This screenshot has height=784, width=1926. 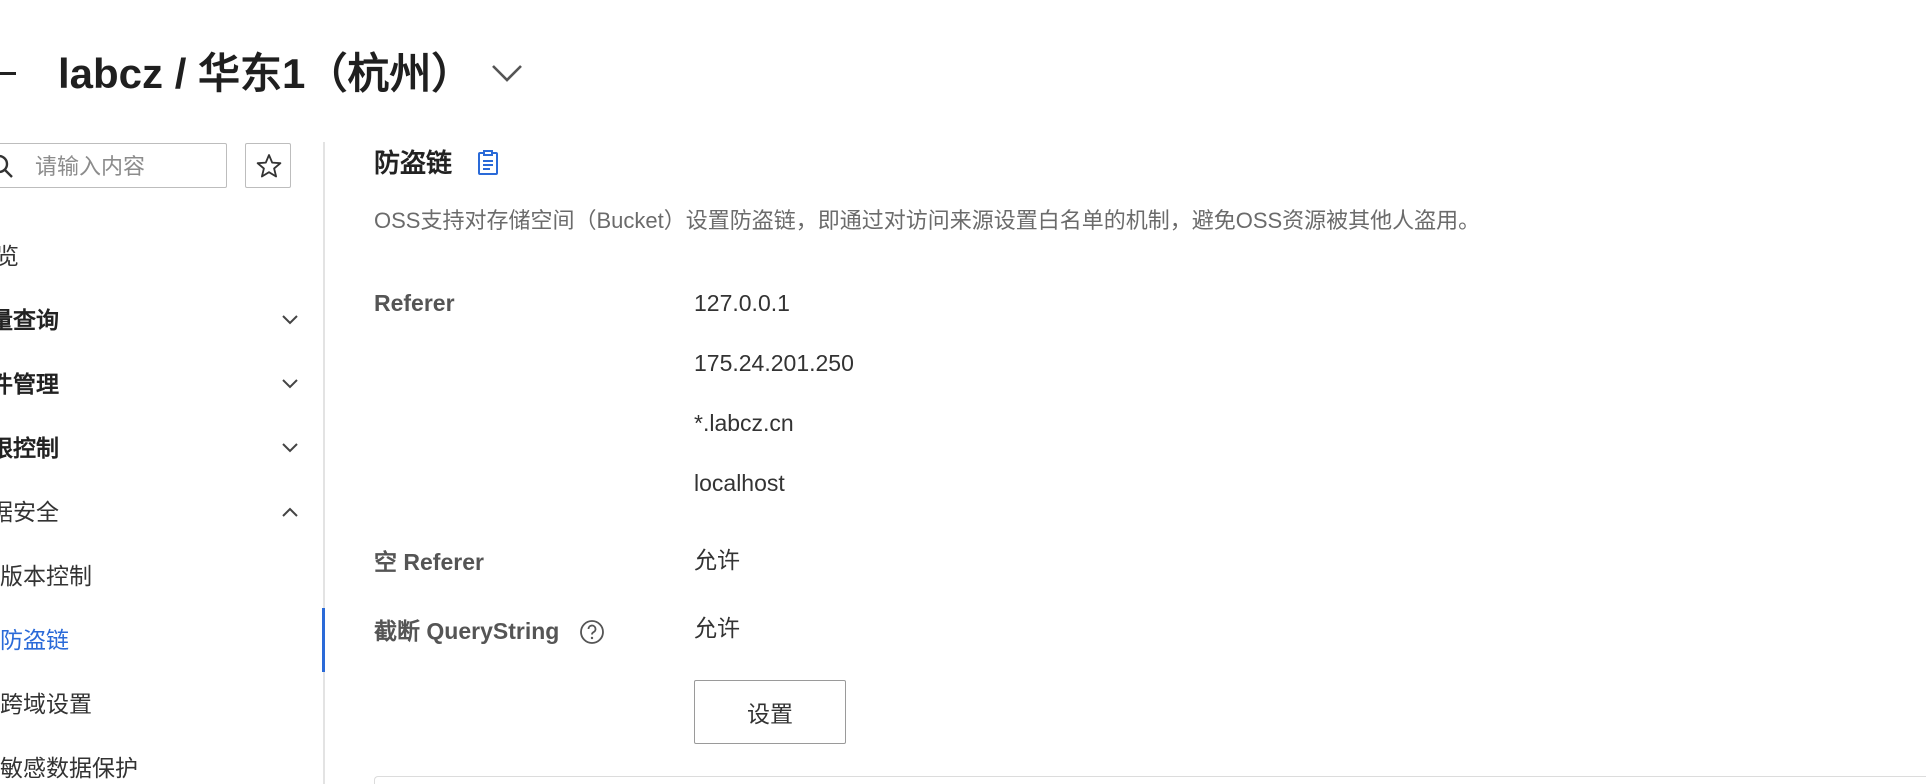 I want to click on search-icon, so click(x=6, y=166).